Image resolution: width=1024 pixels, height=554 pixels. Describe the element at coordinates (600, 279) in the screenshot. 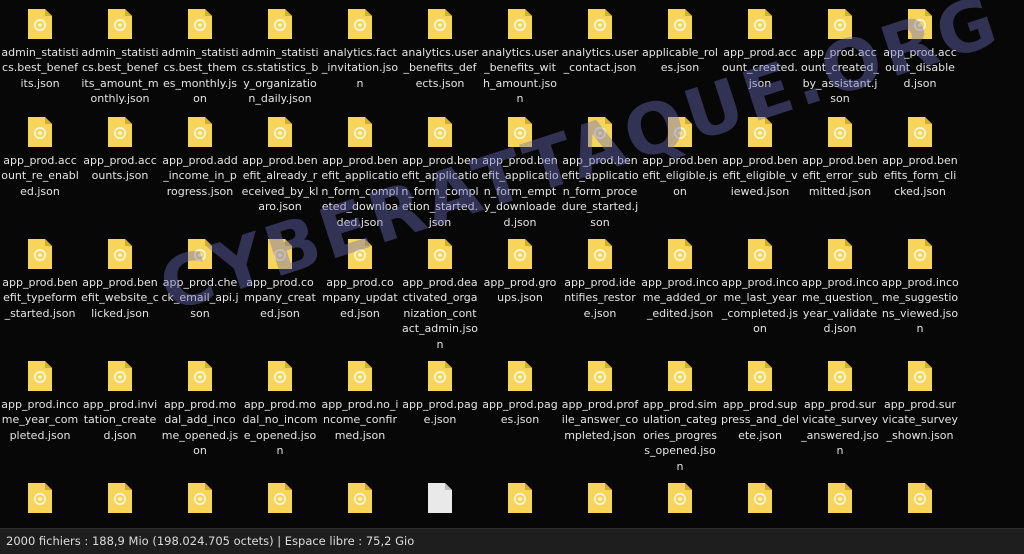

I see `file-item: app_prod.identifies_restore.json` at that location.